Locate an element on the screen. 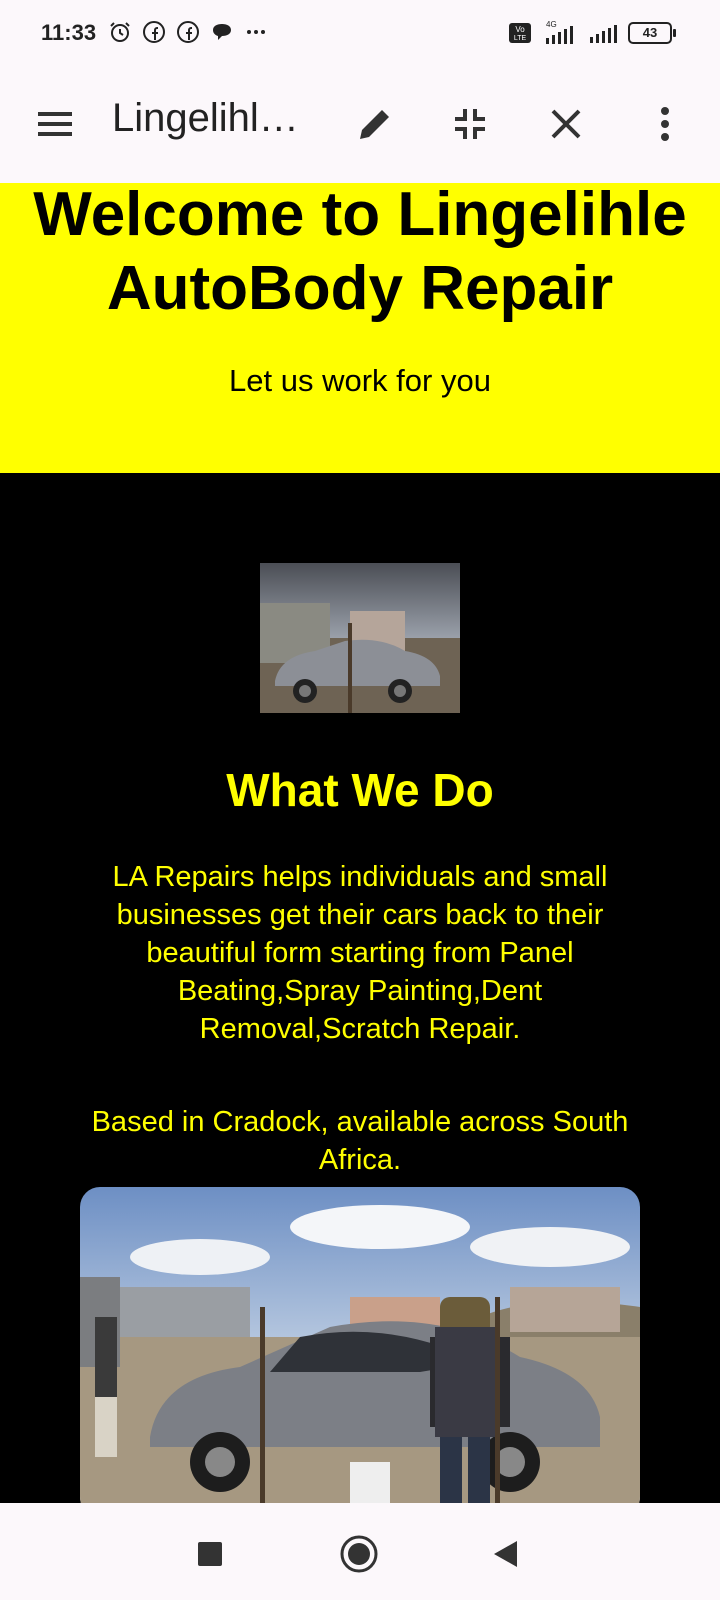 This screenshot has height=1600, width=720. recents-button is located at coordinates (210, 1554).